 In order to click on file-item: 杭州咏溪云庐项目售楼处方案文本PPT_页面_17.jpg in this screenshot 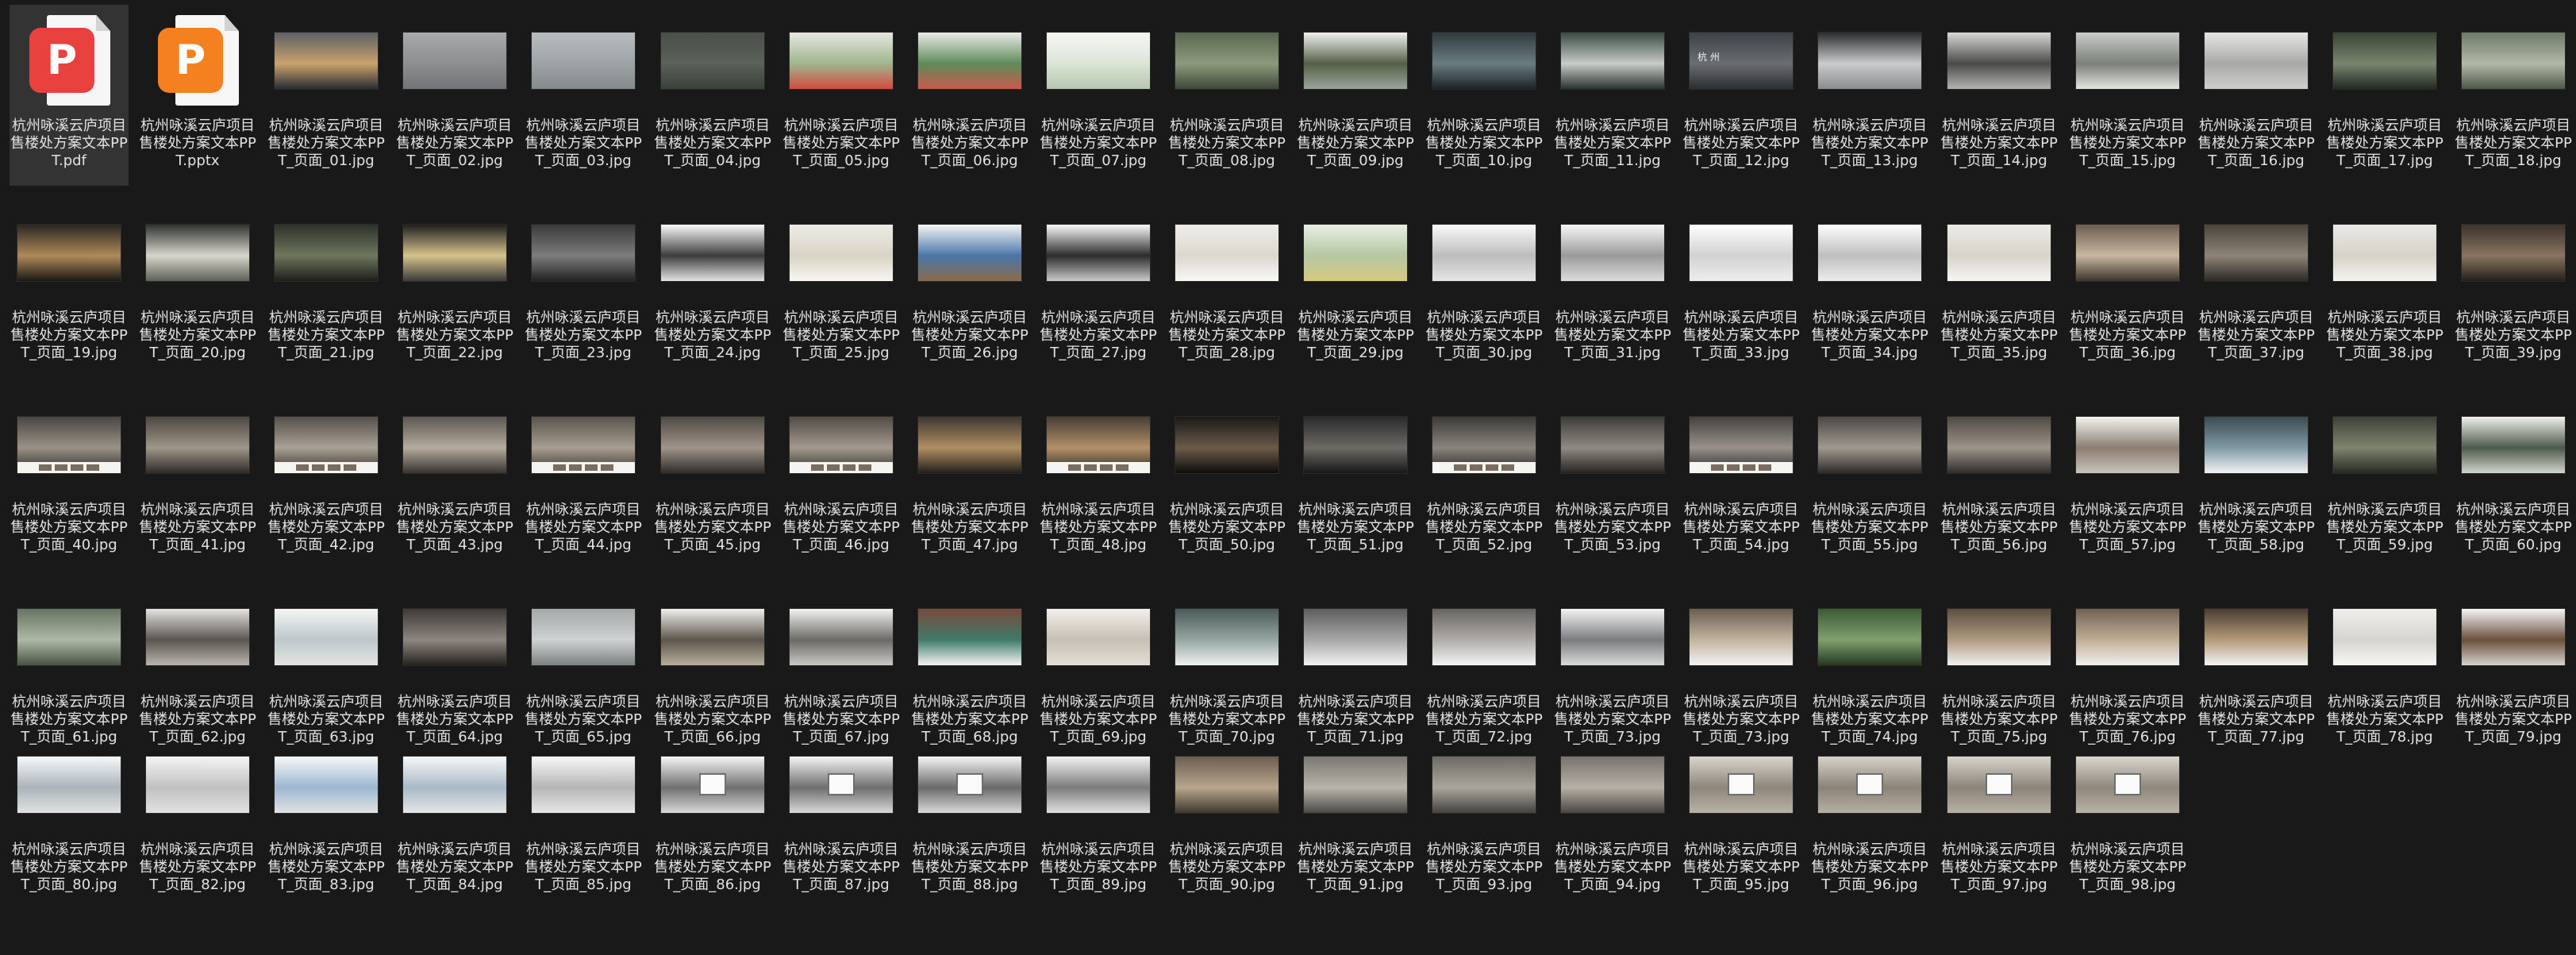, I will do `click(2384, 95)`.